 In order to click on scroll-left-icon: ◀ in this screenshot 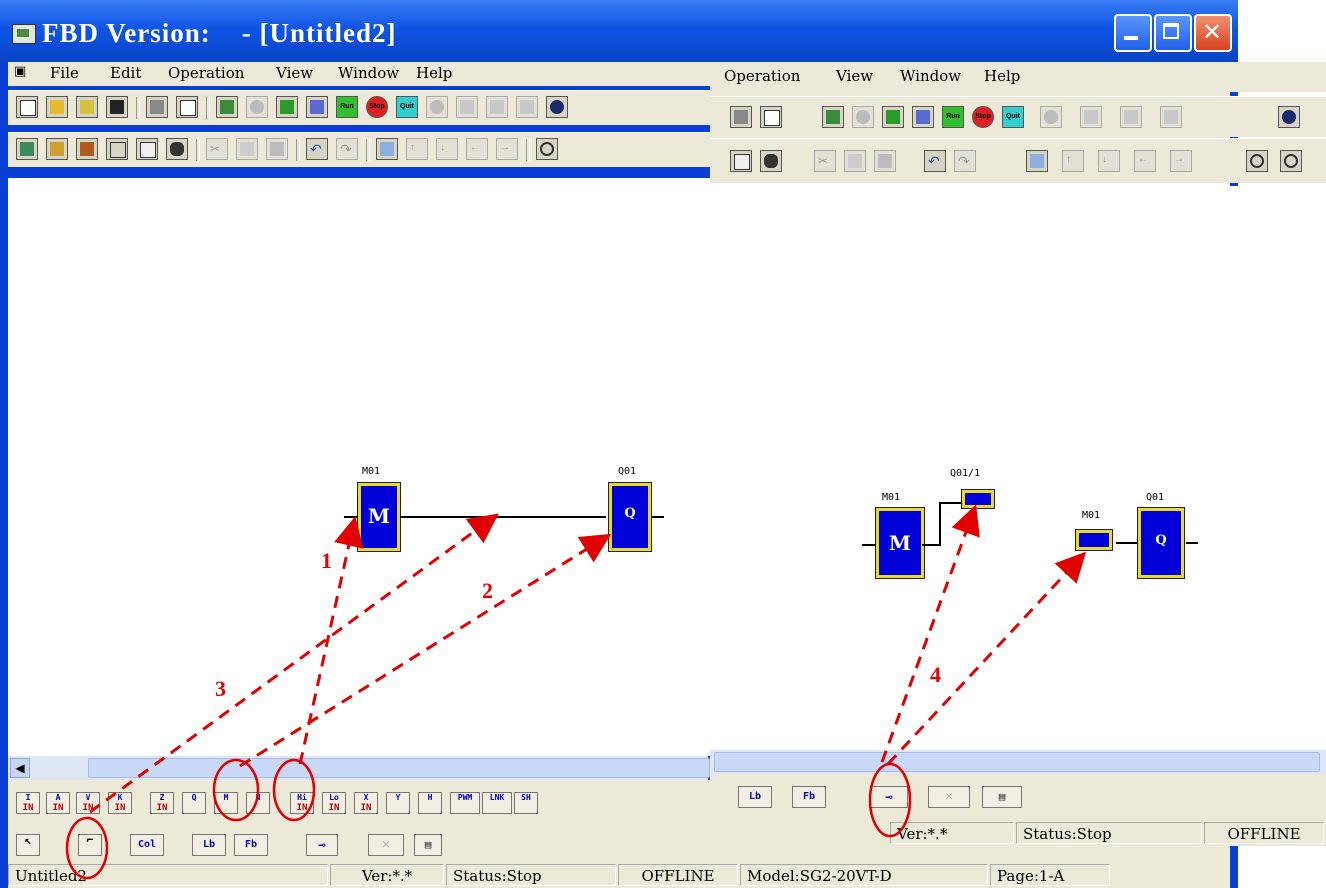, I will do `click(20, 768)`.